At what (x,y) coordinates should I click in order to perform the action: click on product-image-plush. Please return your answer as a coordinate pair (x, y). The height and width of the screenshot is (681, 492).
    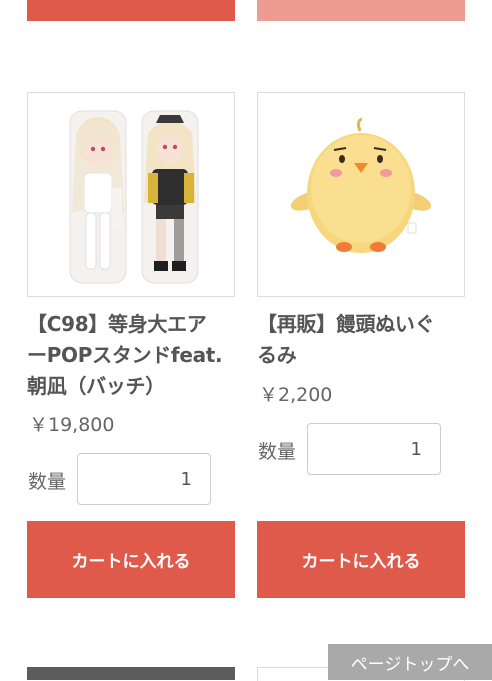
    Looking at the image, I should click on (361, 194).